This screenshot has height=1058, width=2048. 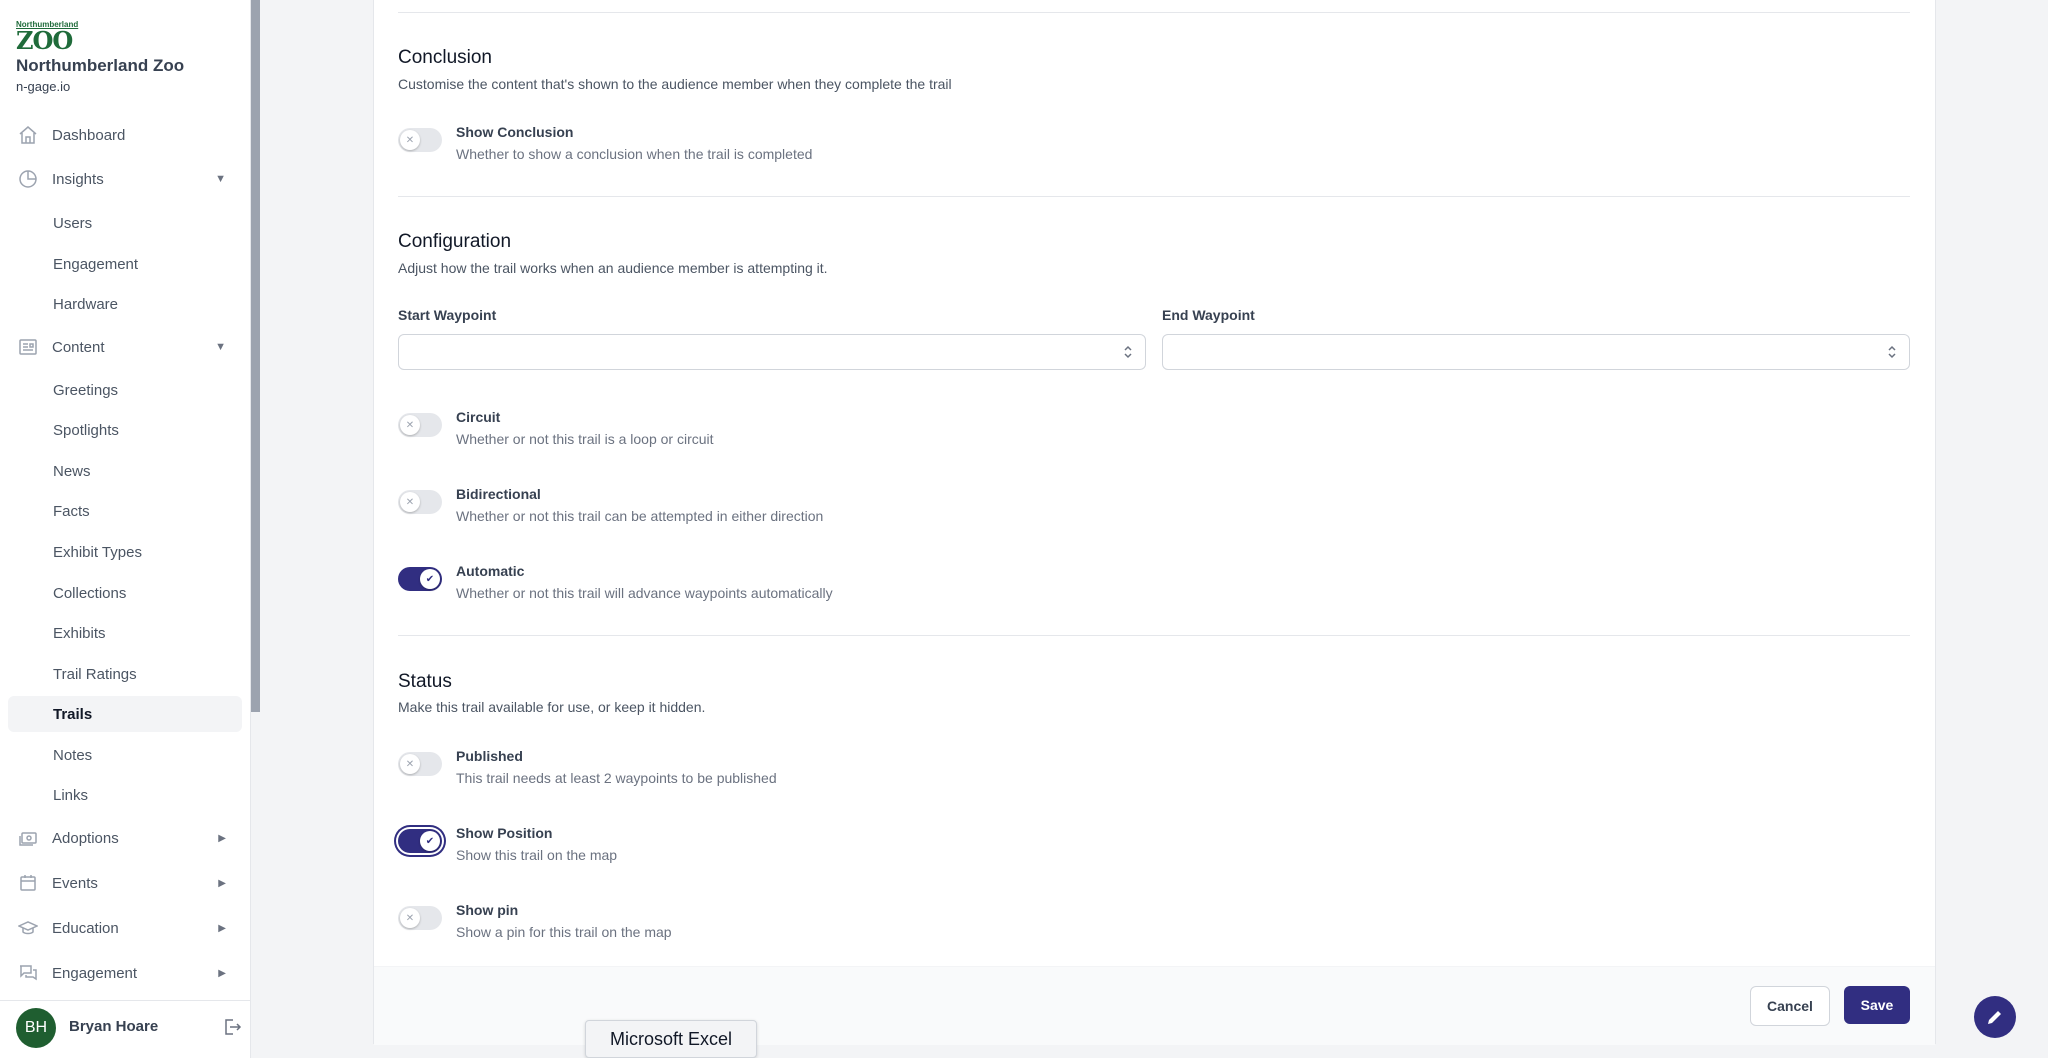 What do you see at coordinates (125, 795) in the screenshot?
I see `nav-links: Links` at bounding box center [125, 795].